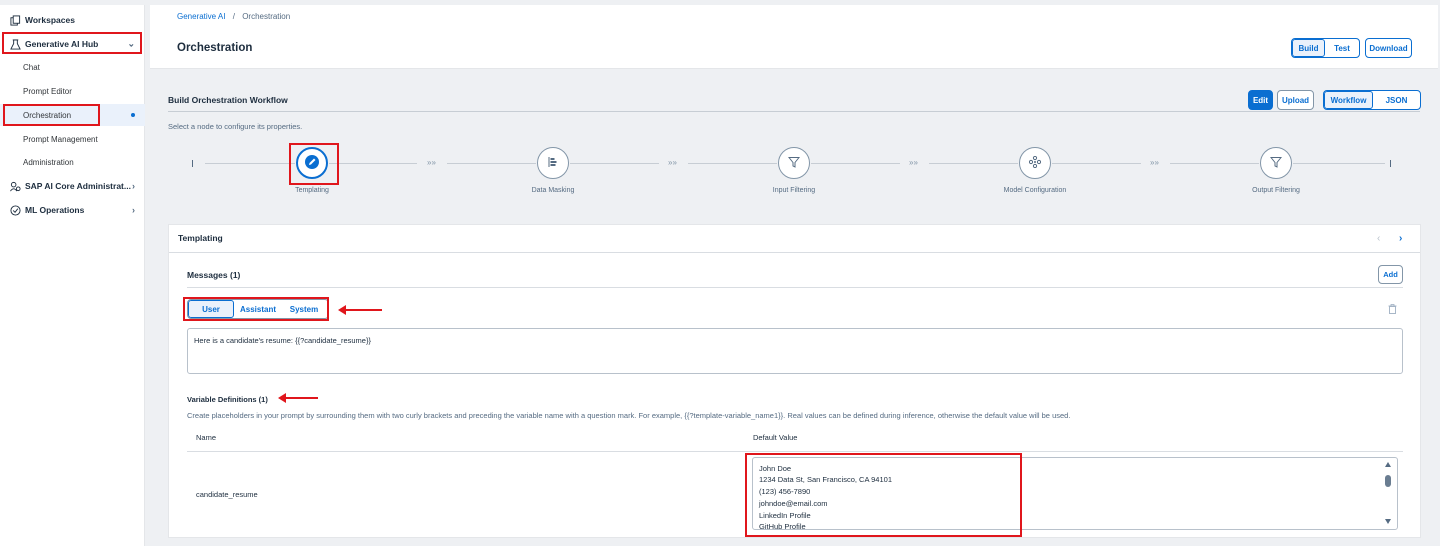 The width and height of the screenshot is (1440, 546). I want to click on workflow-title: Build Orchestration Workflow, so click(228, 100).